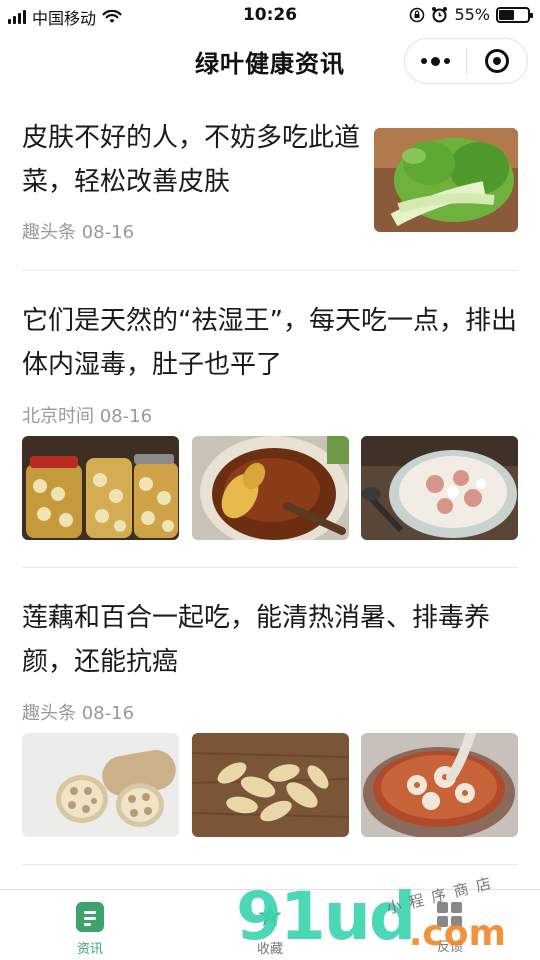 The width and height of the screenshot is (540, 960). Describe the element at coordinates (90, 917) in the screenshot. I see `news-doc-icon` at that location.